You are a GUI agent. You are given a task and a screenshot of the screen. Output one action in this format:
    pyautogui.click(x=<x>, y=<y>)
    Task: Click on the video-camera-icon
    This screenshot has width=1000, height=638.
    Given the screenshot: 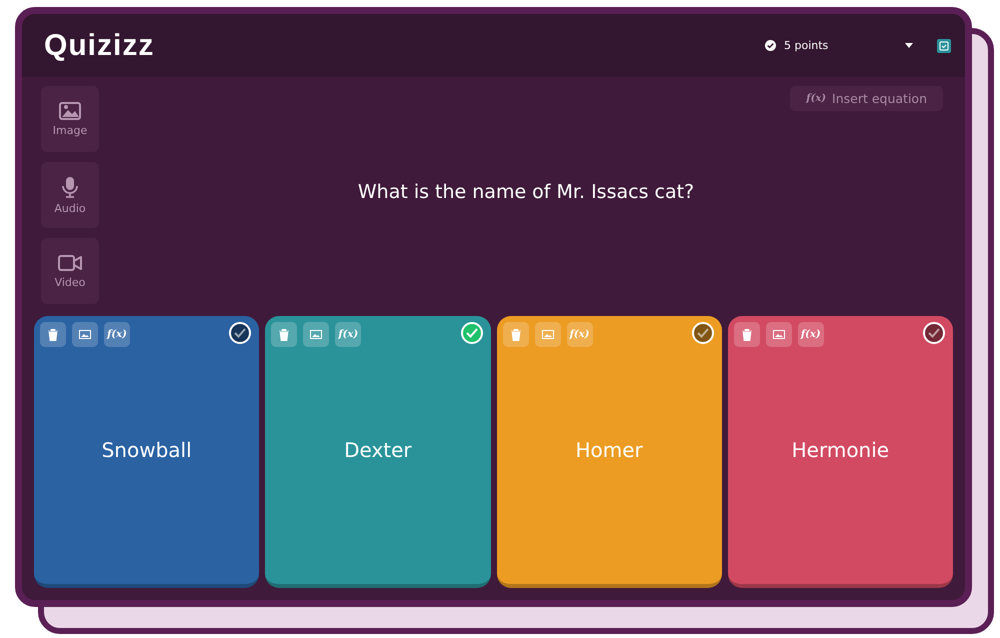 What is the action you would take?
    pyautogui.click(x=70, y=263)
    